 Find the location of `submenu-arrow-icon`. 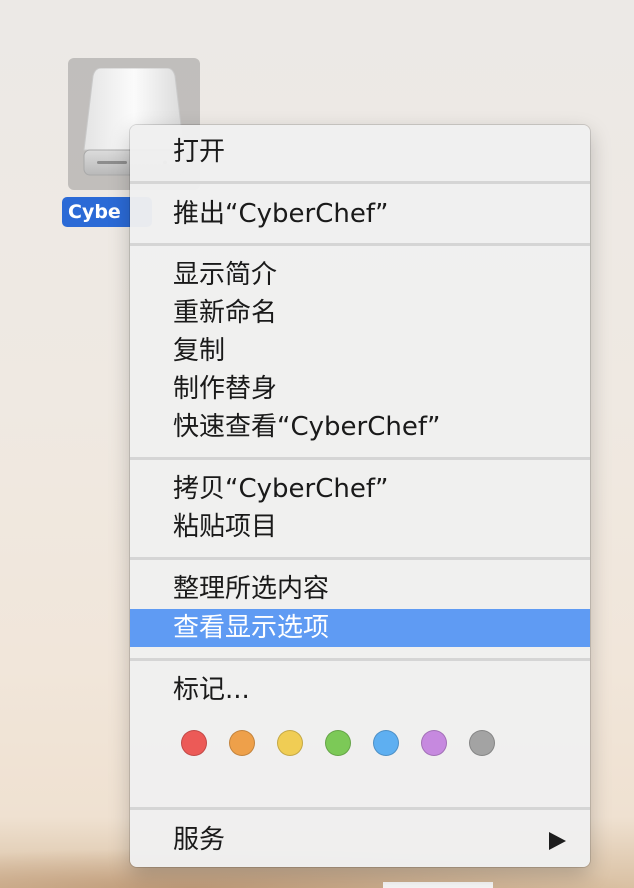

submenu-arrow-icon is located at coordinates (557, 841).